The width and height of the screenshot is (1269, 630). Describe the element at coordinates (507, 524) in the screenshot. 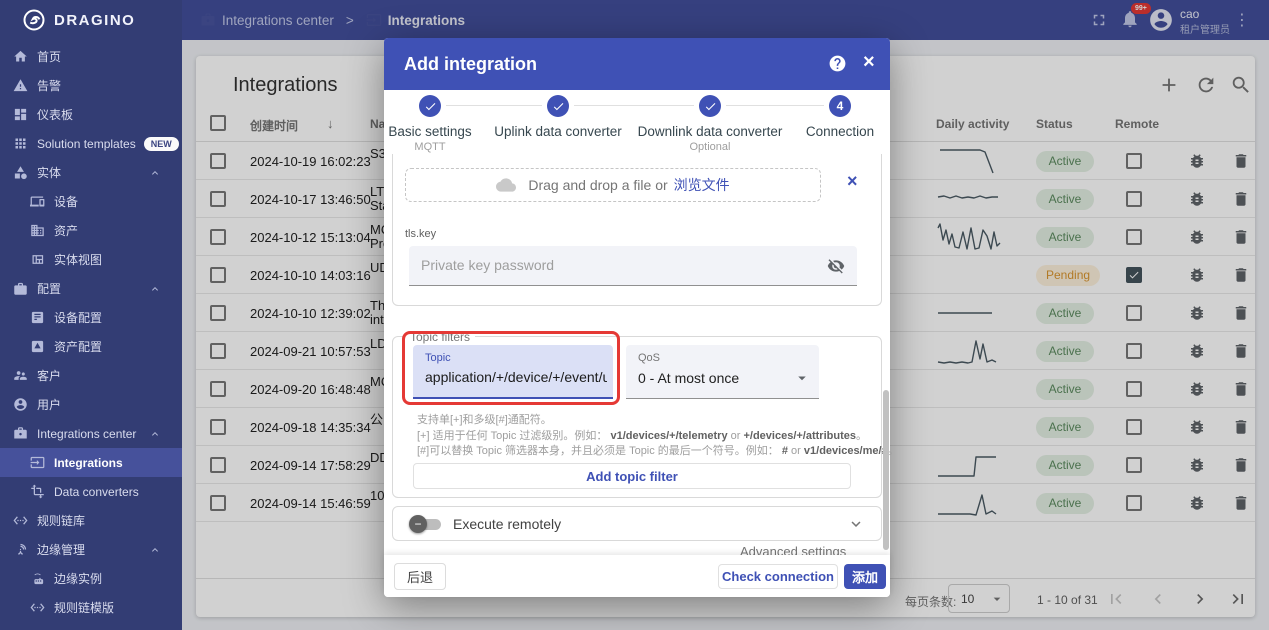

I see `execute-remotely-label: Execute remotely` at that location.